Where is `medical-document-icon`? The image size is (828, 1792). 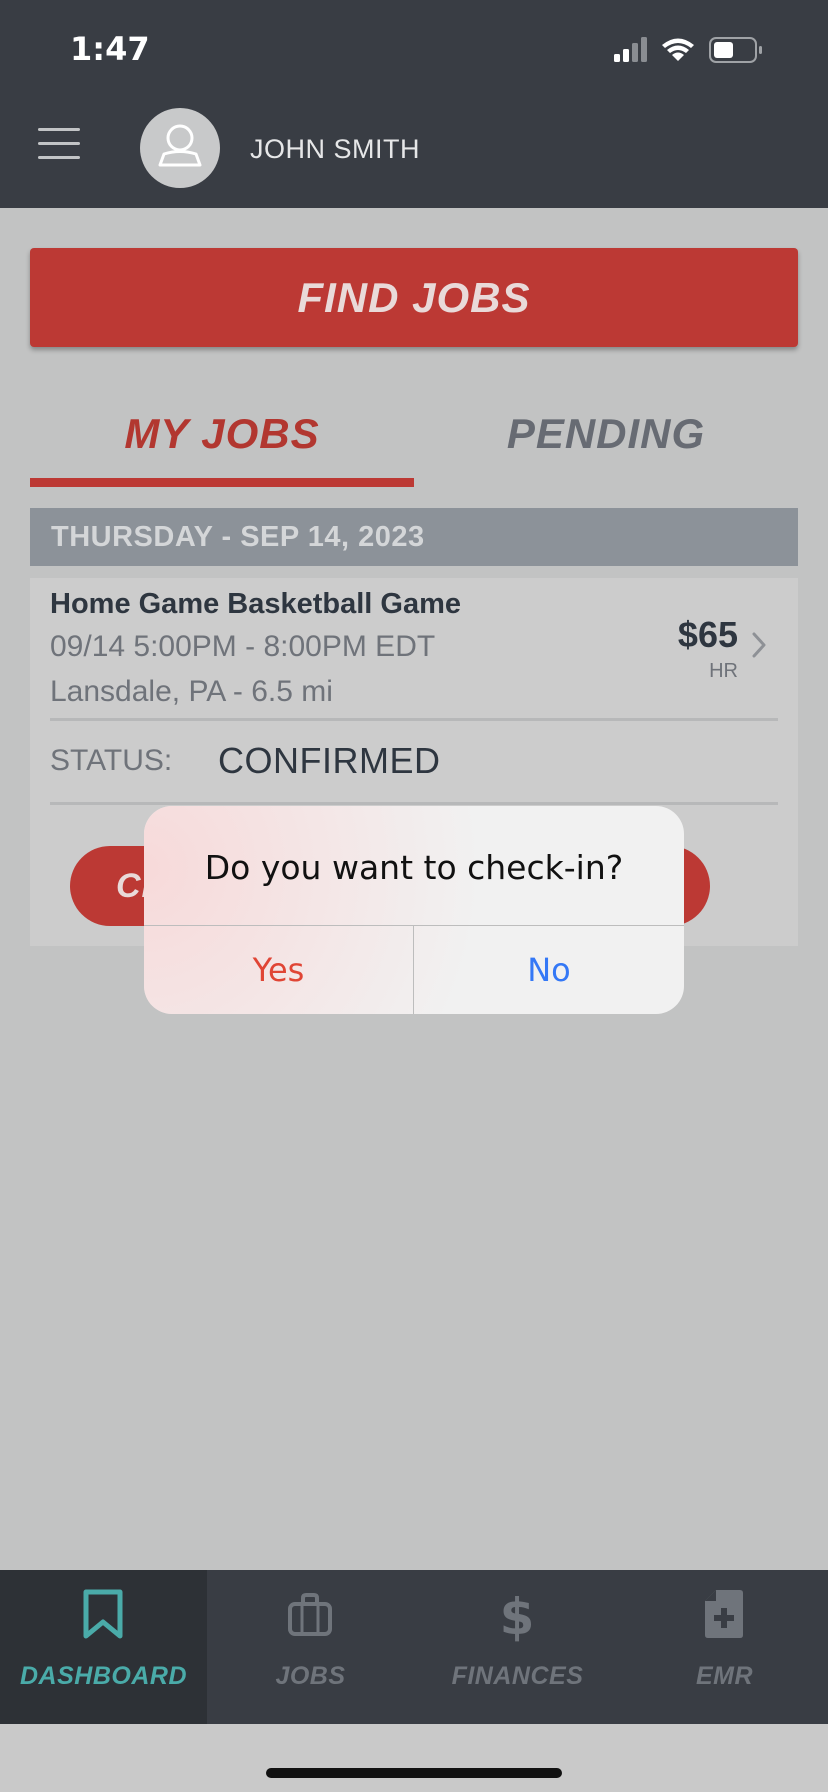
medical-document-icon is located at coordinates (724, 1614).